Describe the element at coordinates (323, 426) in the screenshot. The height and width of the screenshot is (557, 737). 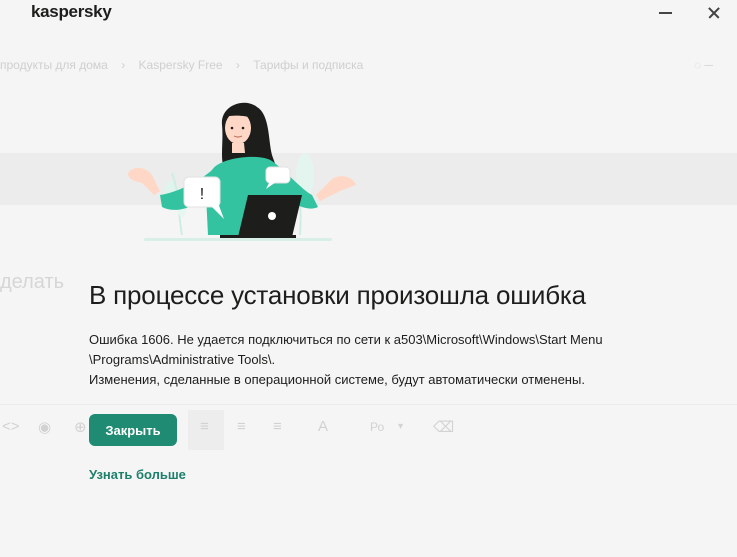
I see `background-text-color-icon: A` at that location.